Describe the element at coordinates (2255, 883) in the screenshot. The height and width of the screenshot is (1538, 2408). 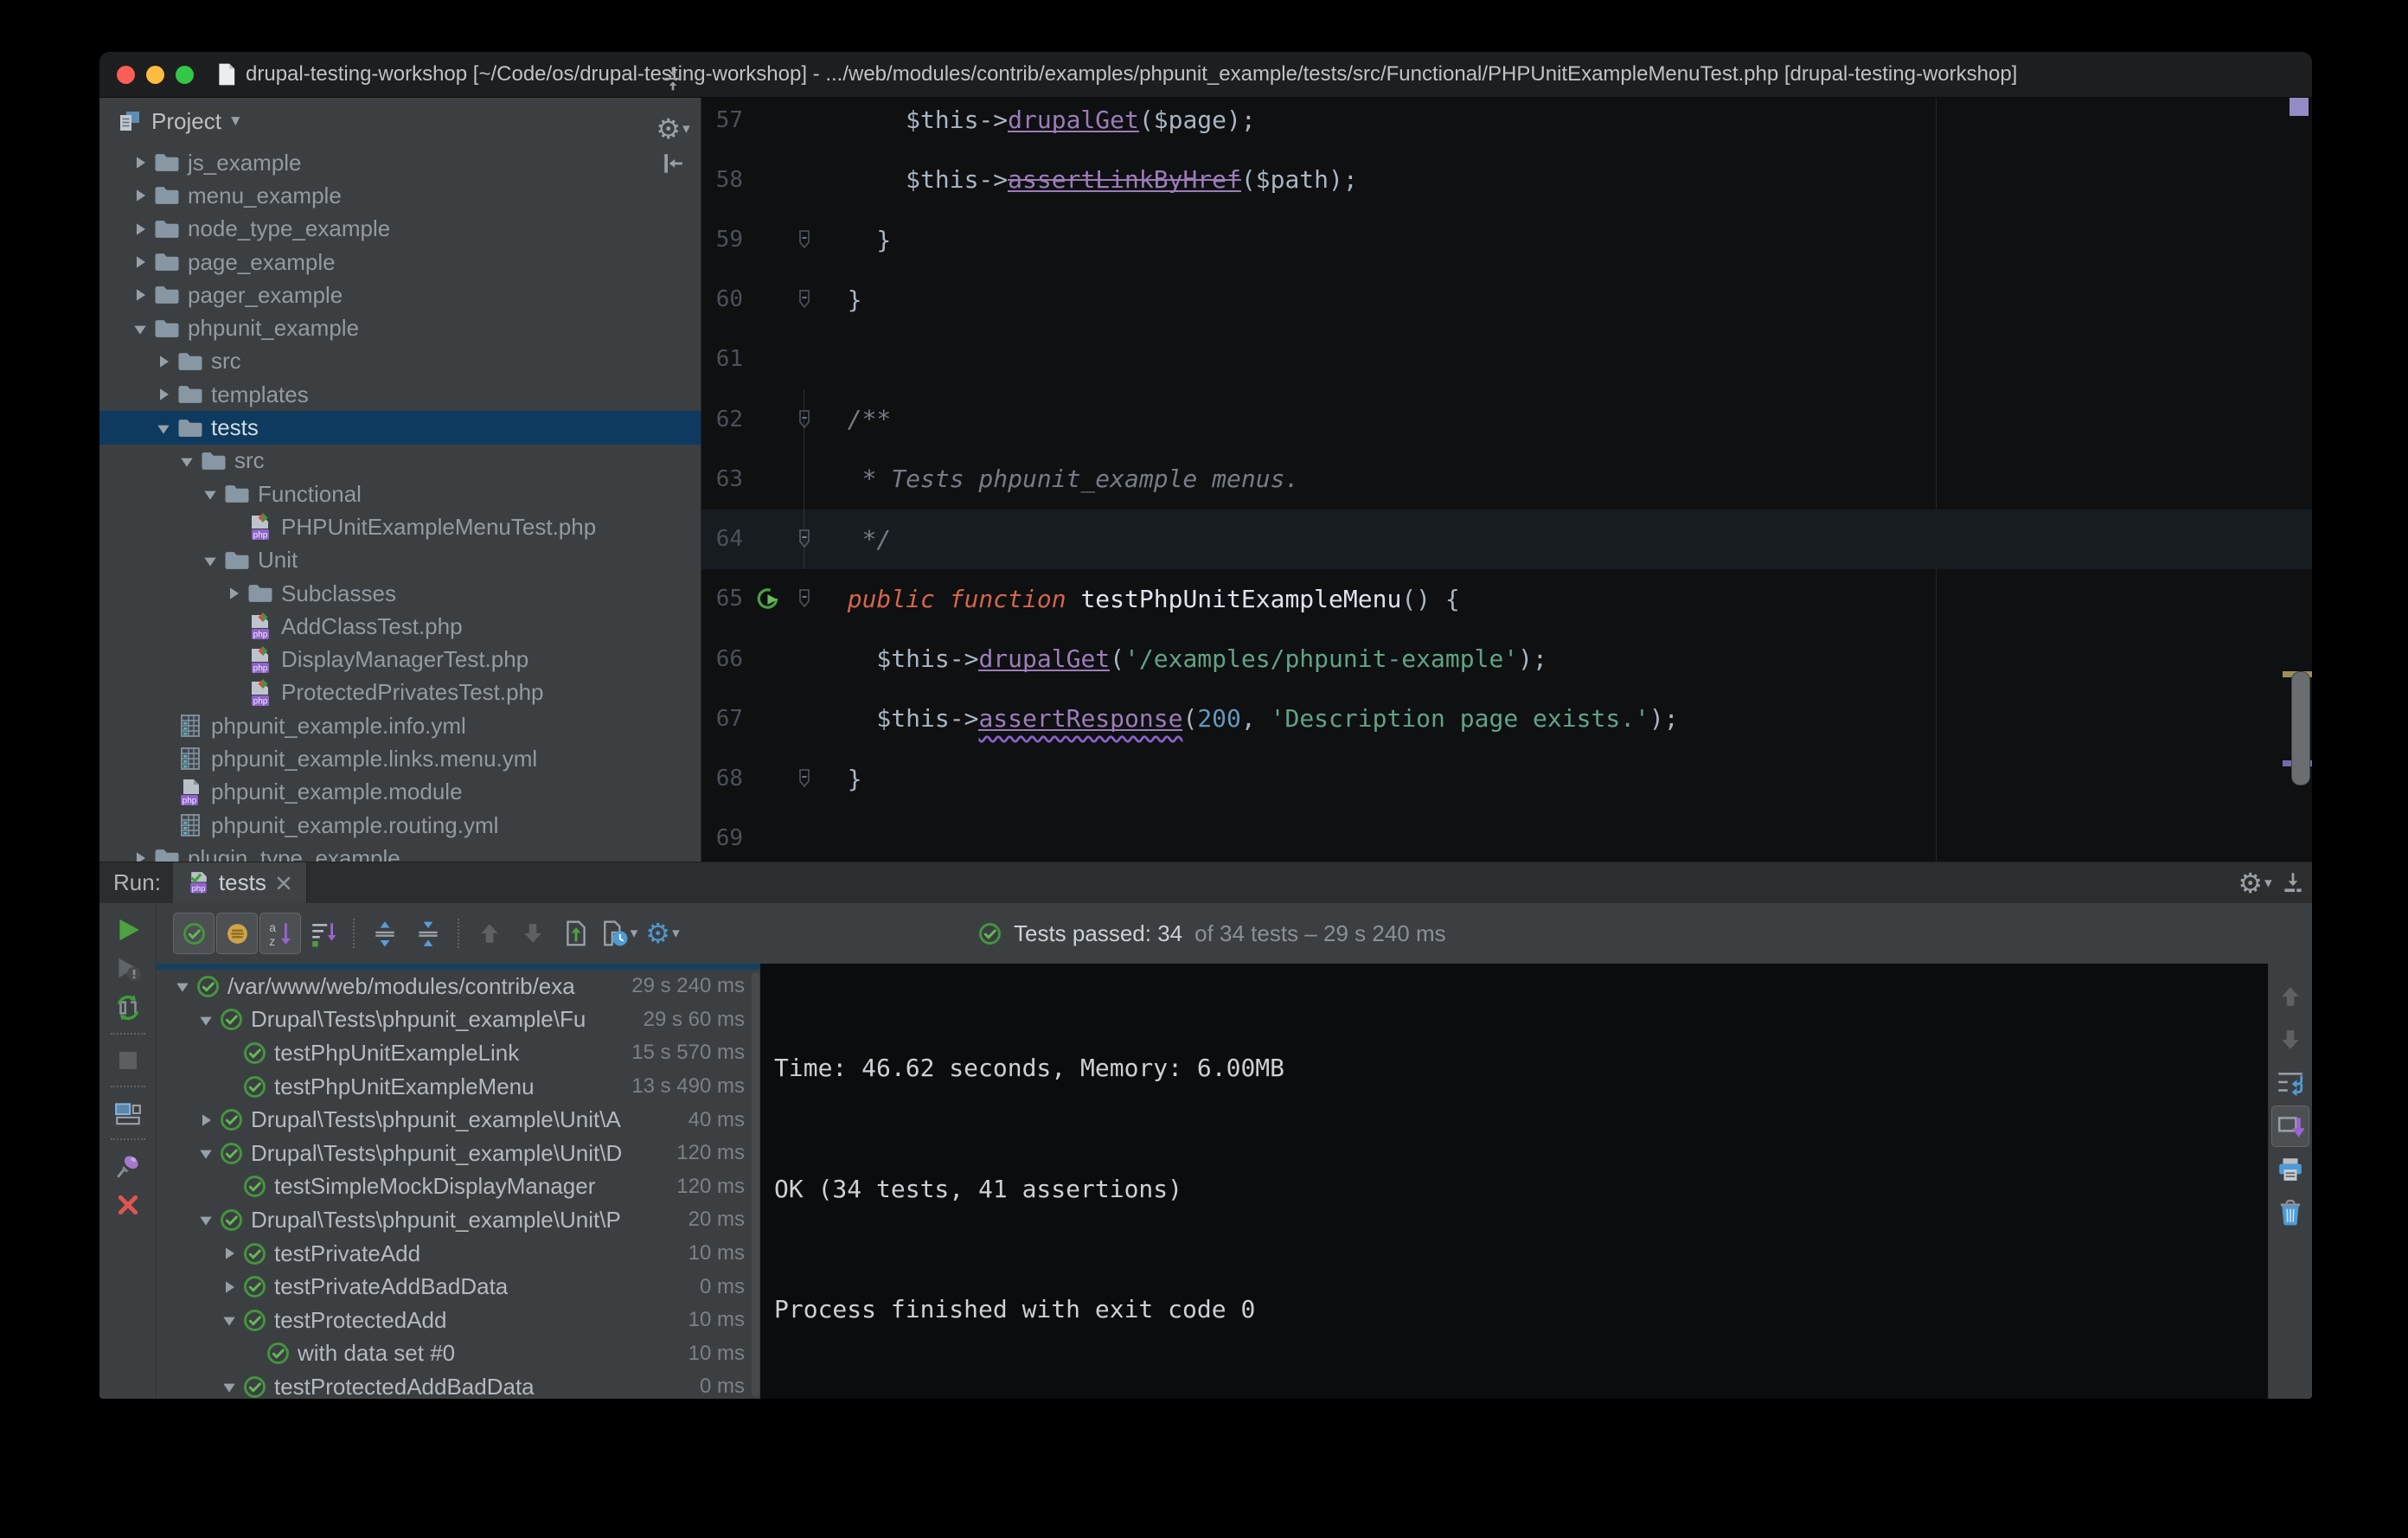
I see `run-settings-gear-icon: ⚙ ▾` at that location.